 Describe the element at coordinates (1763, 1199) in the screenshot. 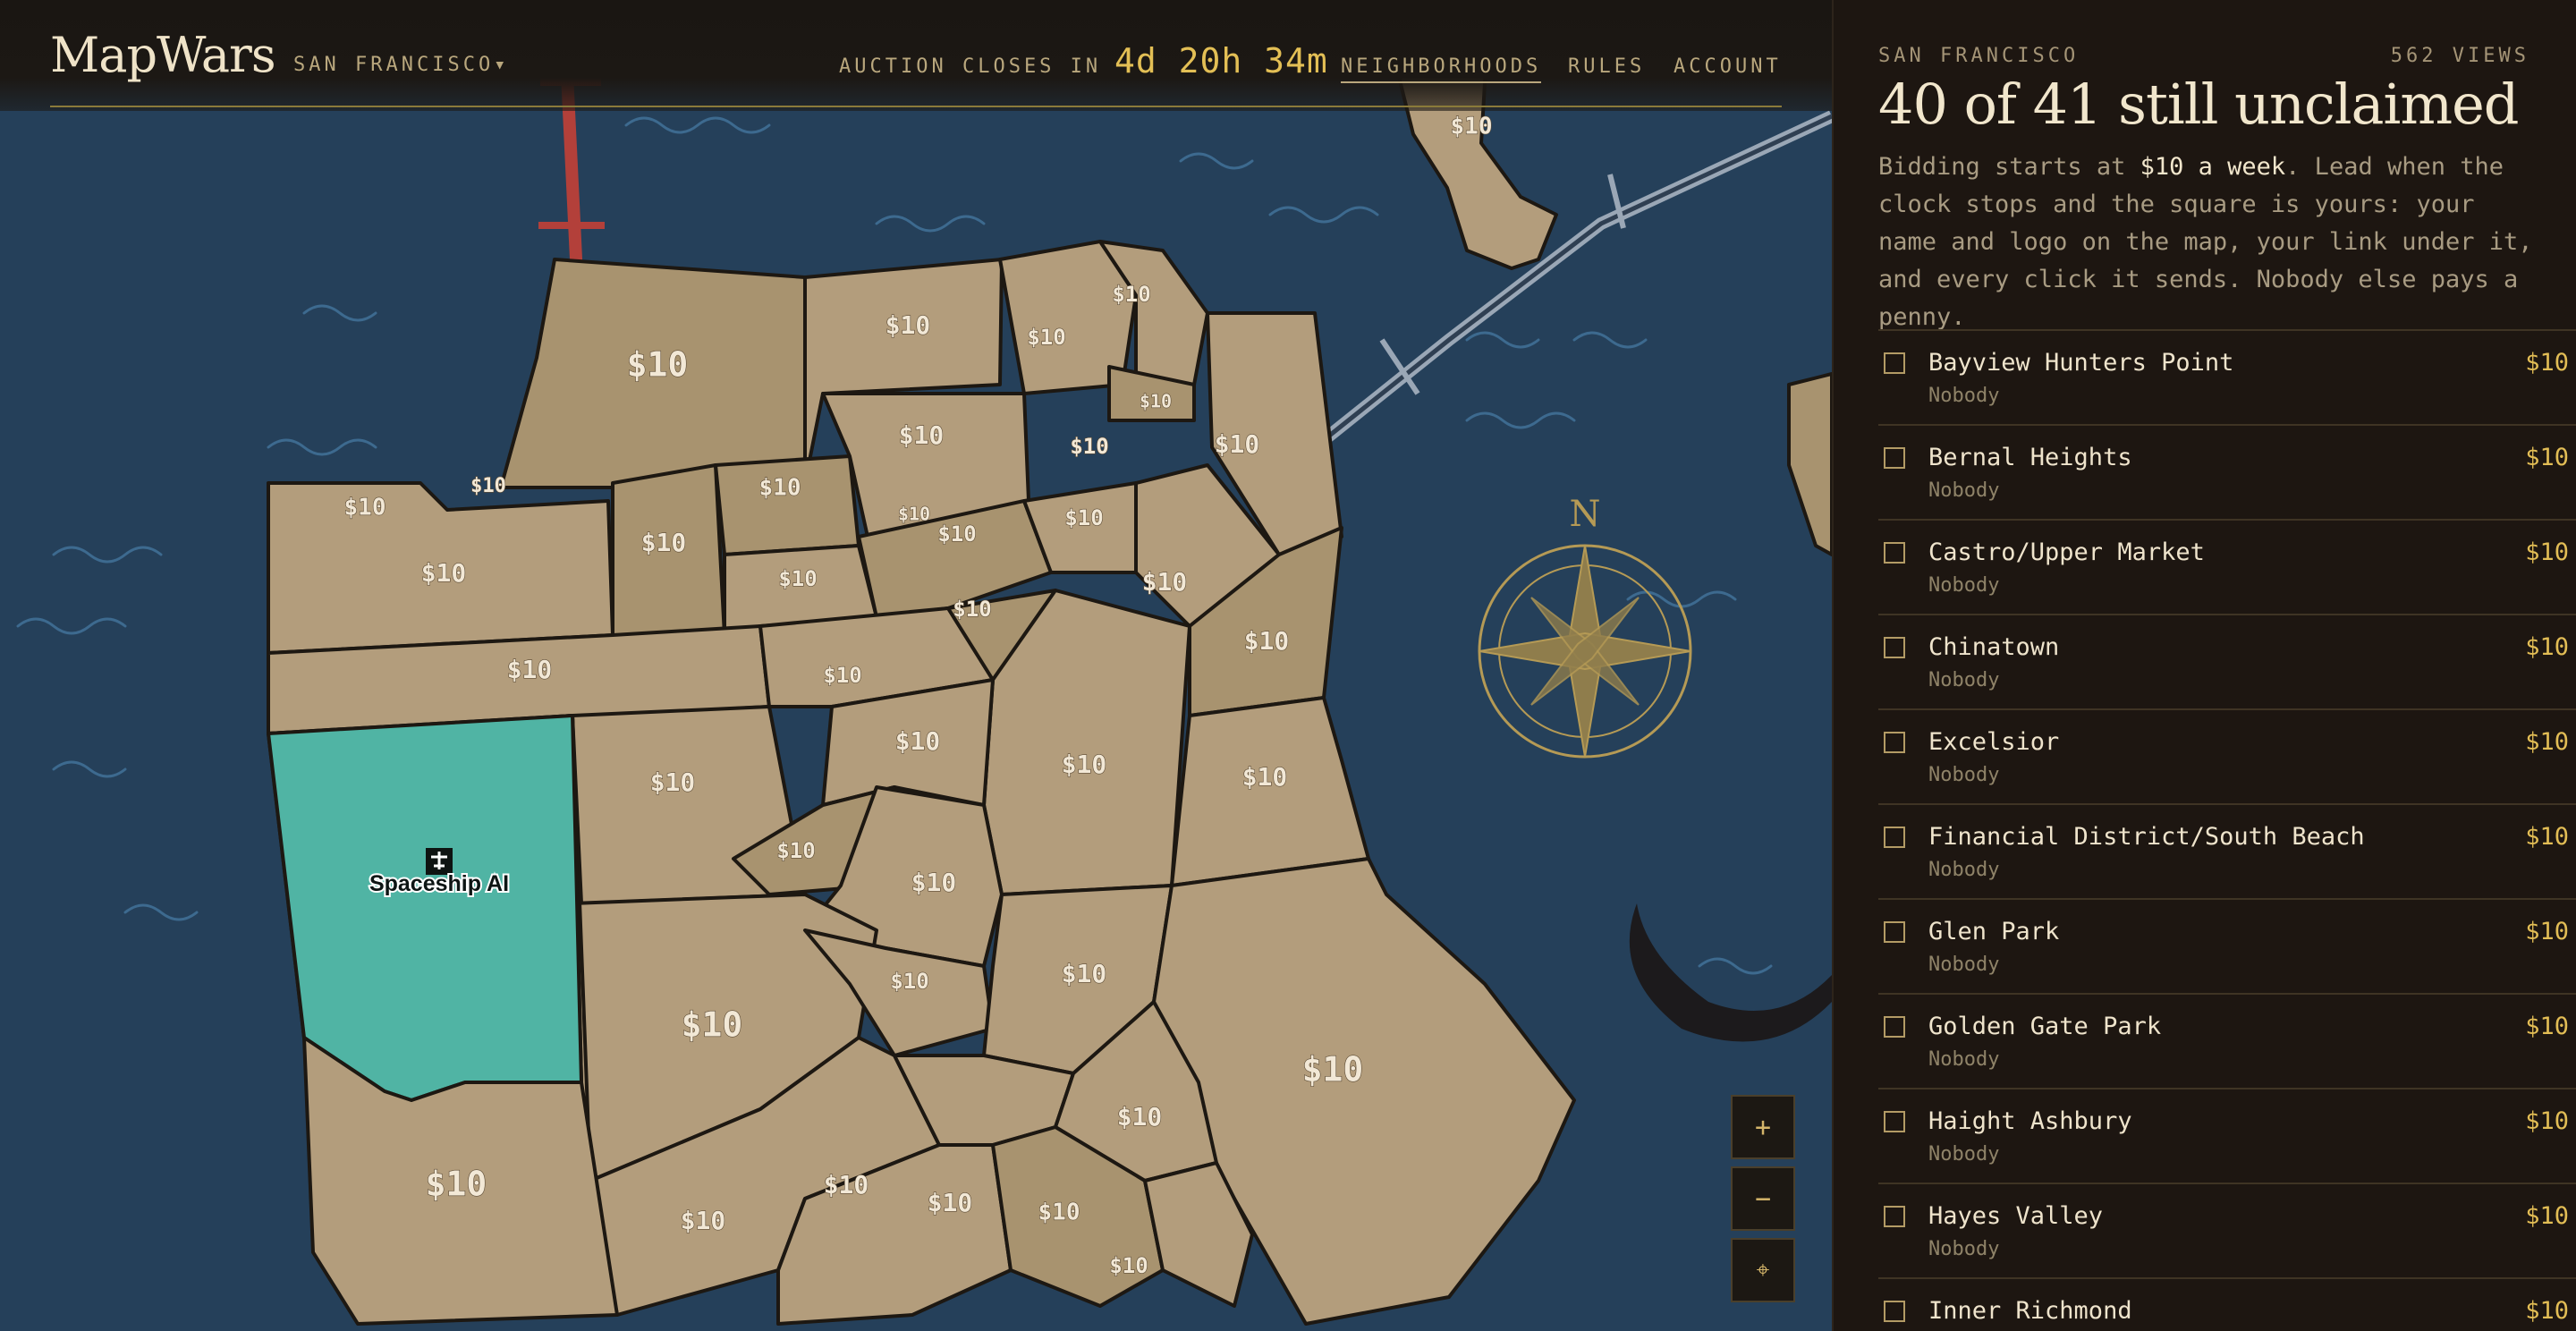

I see `zoom-out-button: −` at that location.